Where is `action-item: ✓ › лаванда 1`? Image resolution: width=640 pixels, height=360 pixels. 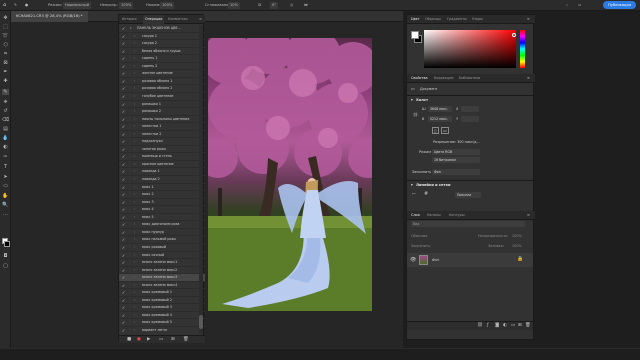
action-item: ✓ › лаванда 1 is located at coordinates (162, 172).